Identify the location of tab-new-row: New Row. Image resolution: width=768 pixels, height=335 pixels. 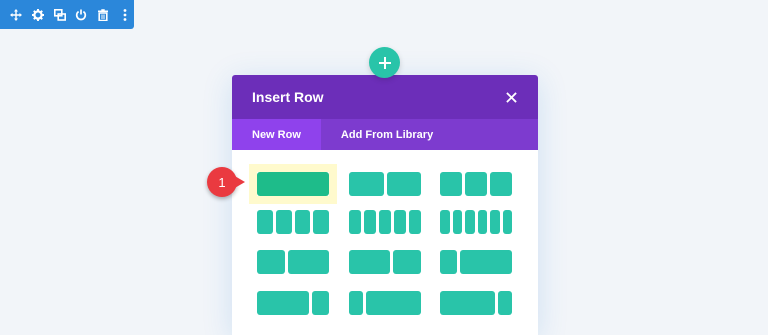
(276, 134).